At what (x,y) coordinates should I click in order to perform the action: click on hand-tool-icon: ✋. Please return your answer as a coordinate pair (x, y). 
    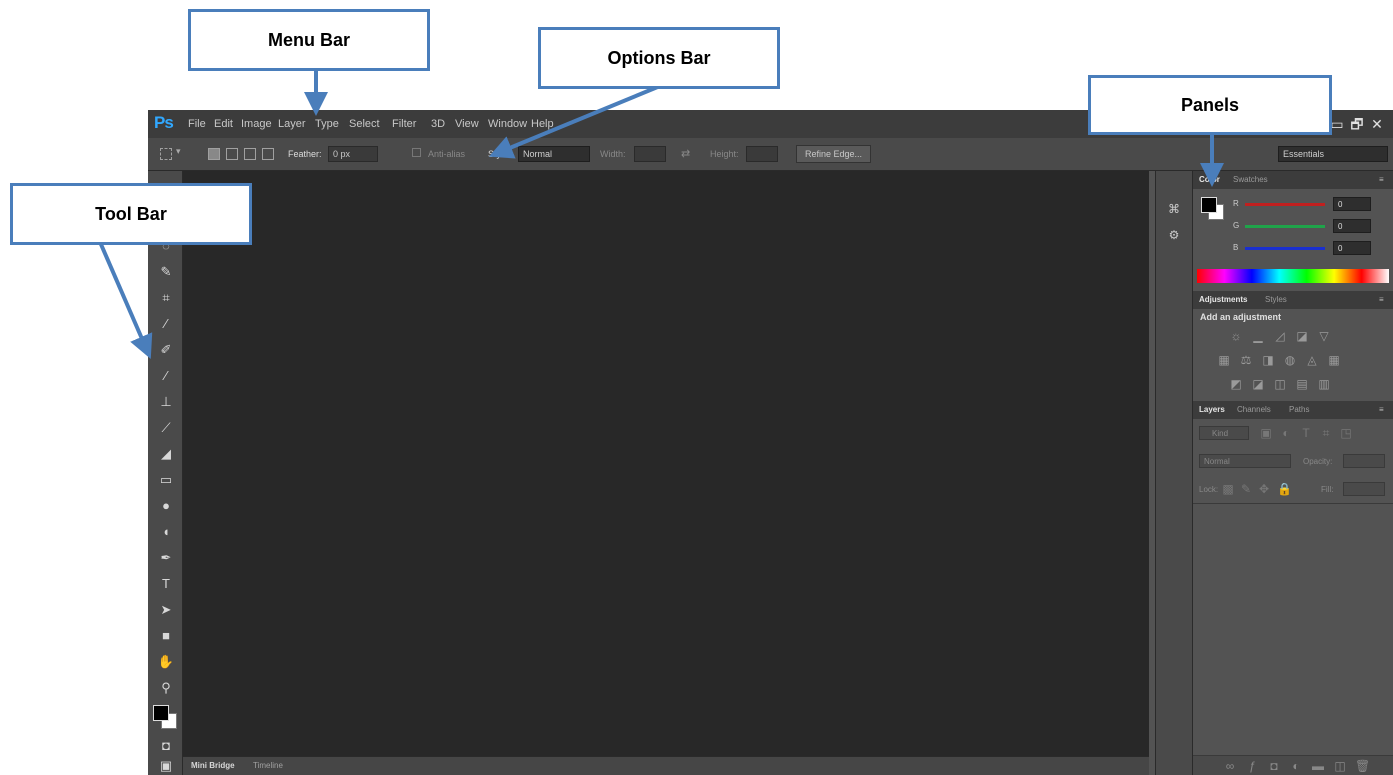
    Looking at the image, I should click on (166, 662).